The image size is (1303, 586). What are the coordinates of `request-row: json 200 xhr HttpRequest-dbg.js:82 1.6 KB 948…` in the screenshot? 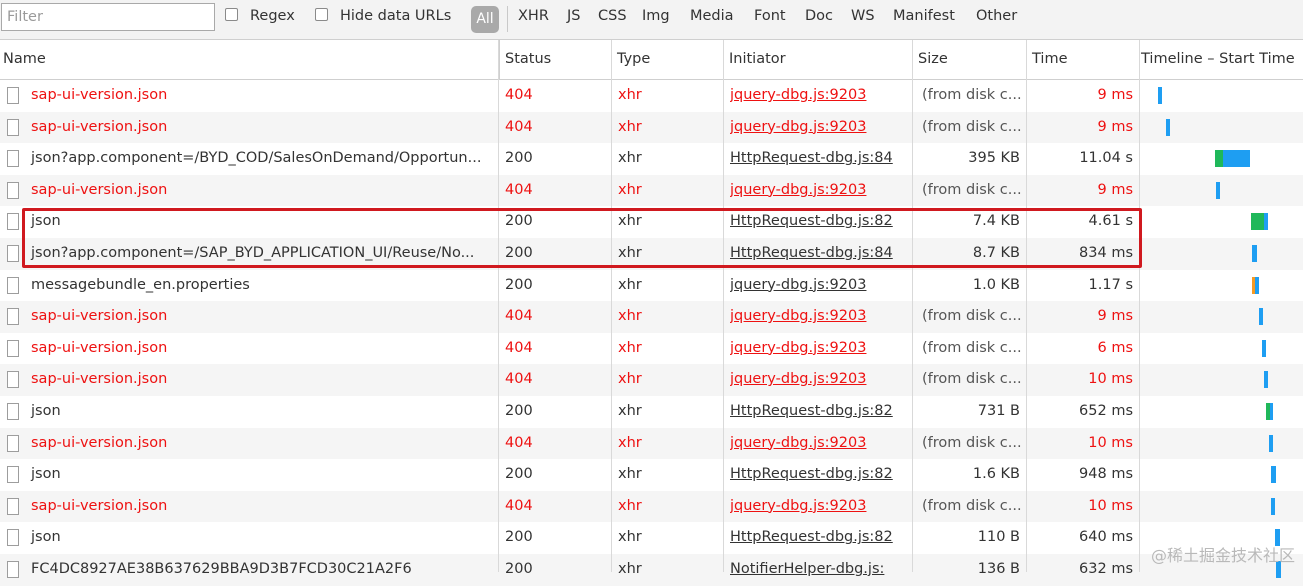 It's located at (651, 475).